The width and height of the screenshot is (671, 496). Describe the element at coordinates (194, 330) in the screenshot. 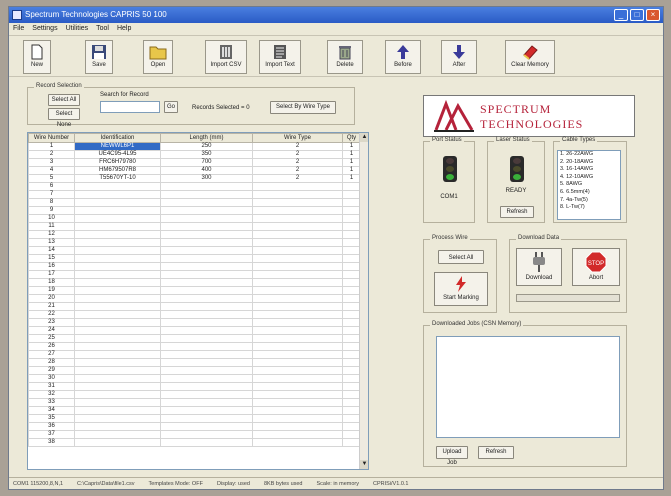

I see `table-row: 24` at that location.